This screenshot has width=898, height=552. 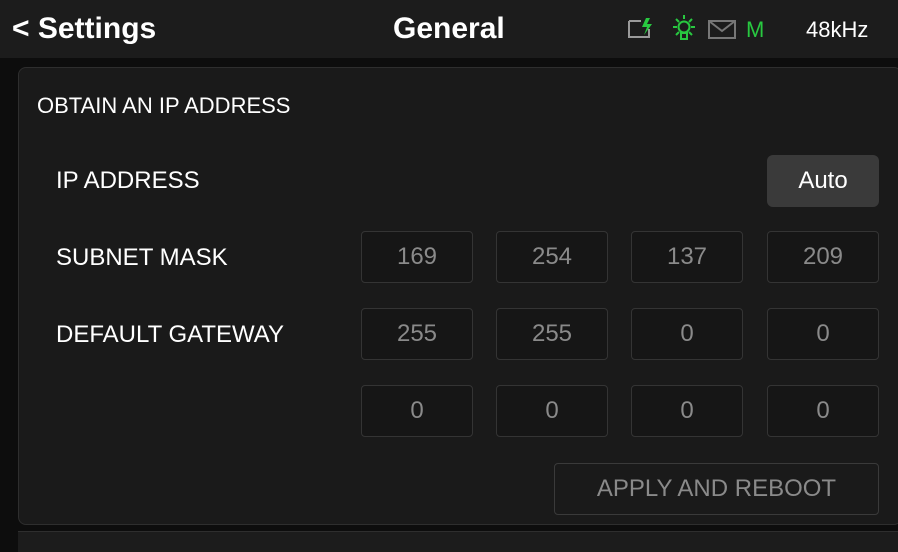 What do you see at coordinates (458, 541) in the screenshot?
I see `next-panel-edge` at bounding box center [458, 541].